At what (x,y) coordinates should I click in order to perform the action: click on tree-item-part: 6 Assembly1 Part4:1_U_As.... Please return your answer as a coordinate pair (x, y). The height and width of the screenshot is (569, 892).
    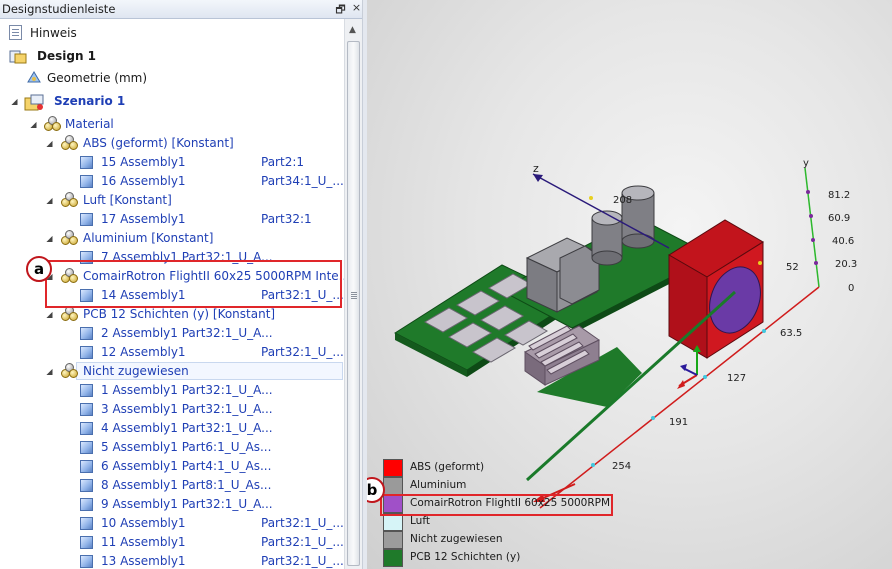
    Looking at the image, I should click on (170, 466).